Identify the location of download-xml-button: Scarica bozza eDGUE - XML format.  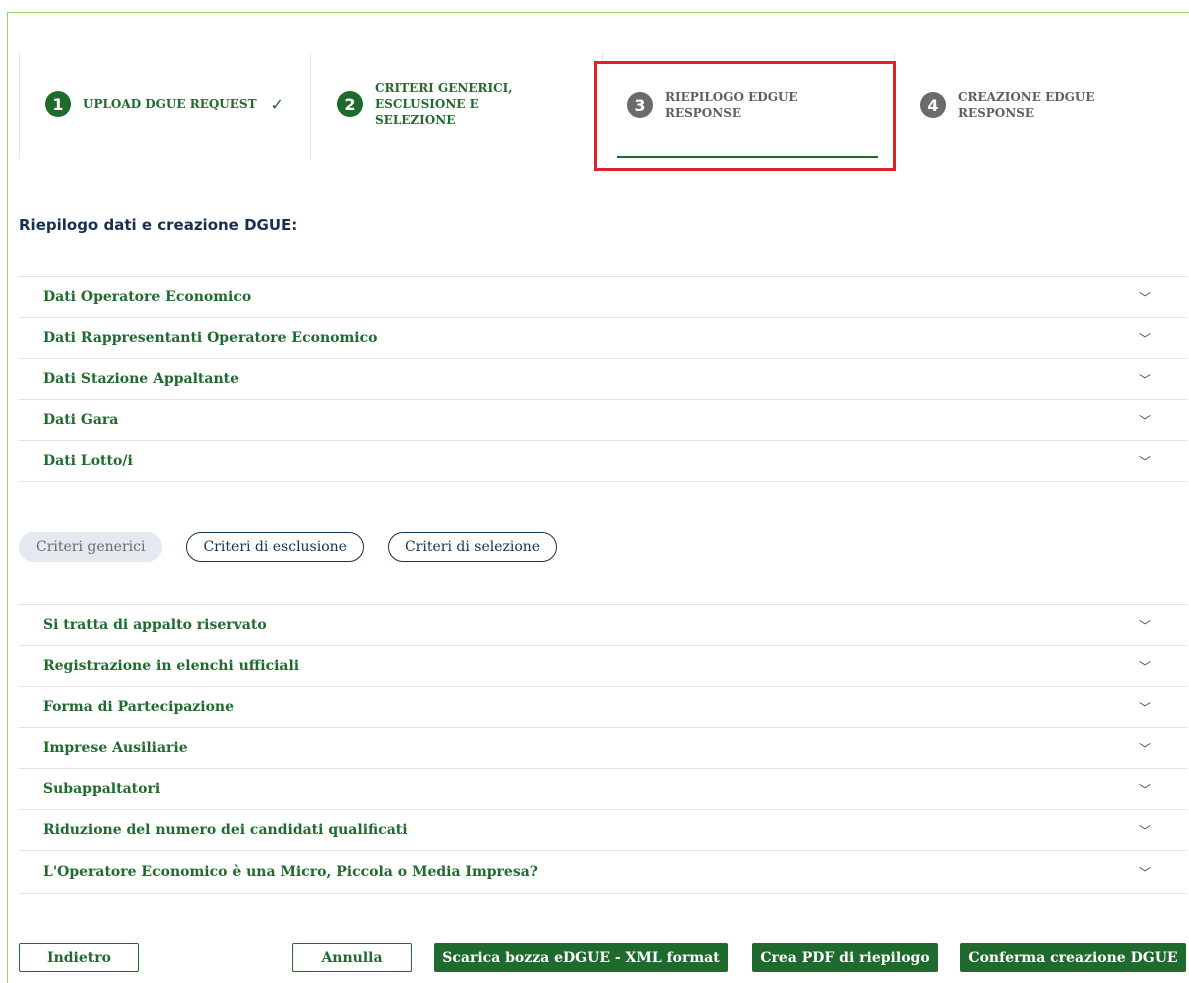
(581, 957).